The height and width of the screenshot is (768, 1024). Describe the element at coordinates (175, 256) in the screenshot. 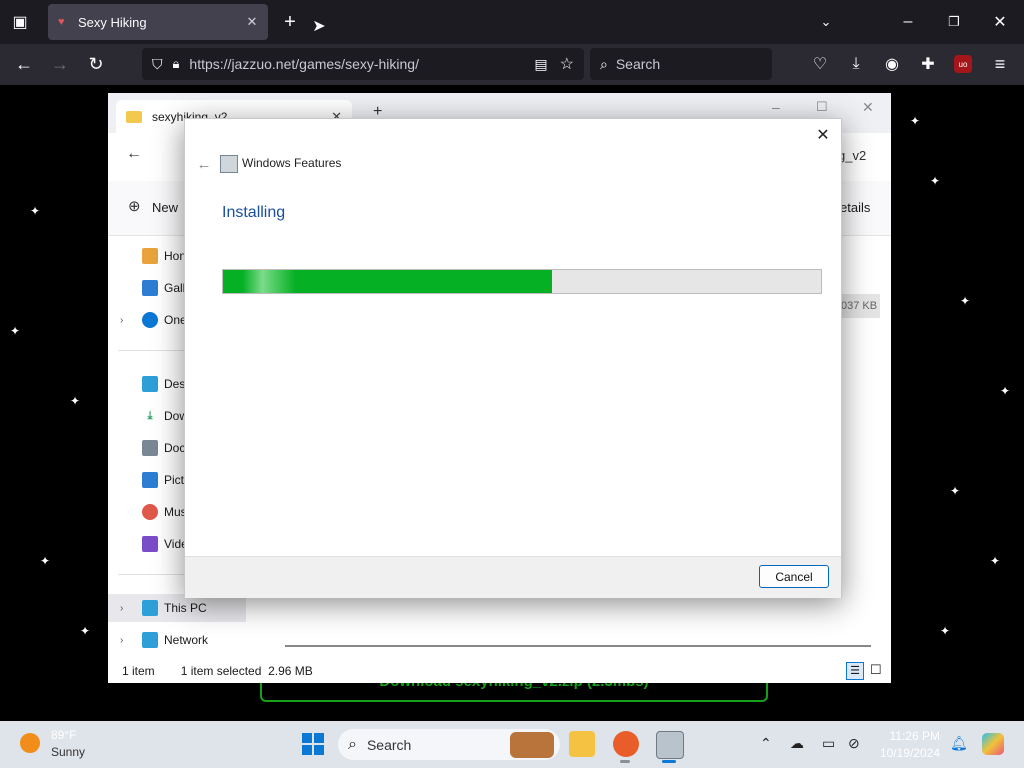

I see `sidebar-item-label: Hon` at that location.